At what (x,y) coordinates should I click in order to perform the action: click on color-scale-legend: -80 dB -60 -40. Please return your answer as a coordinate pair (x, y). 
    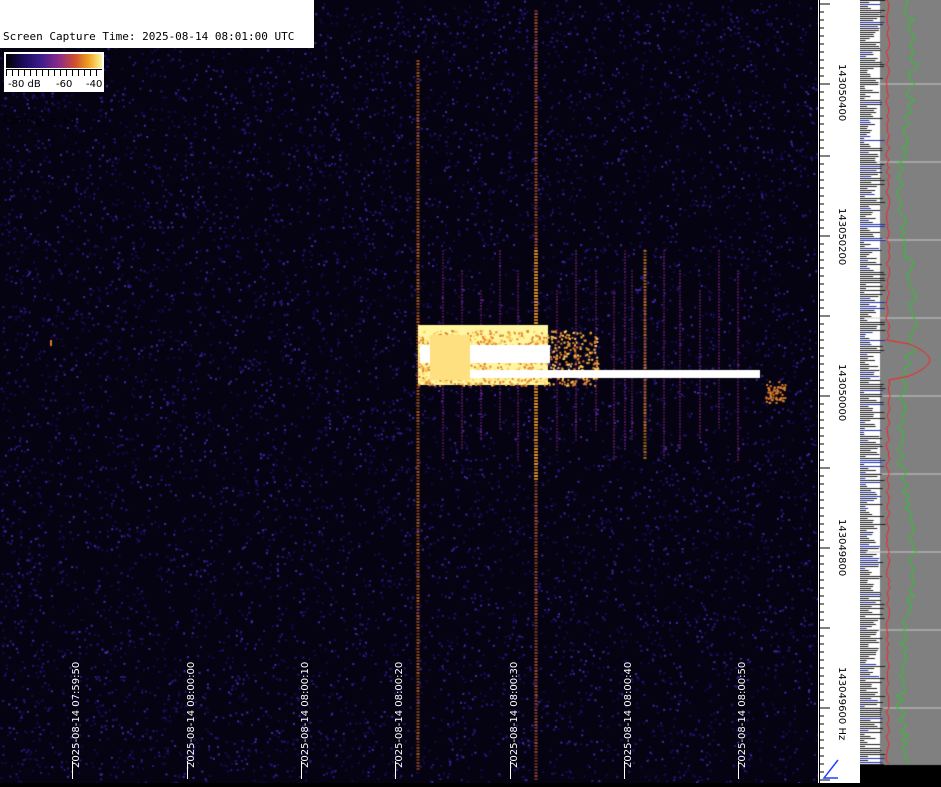
    Looking at the image, I should click on (54, 72).